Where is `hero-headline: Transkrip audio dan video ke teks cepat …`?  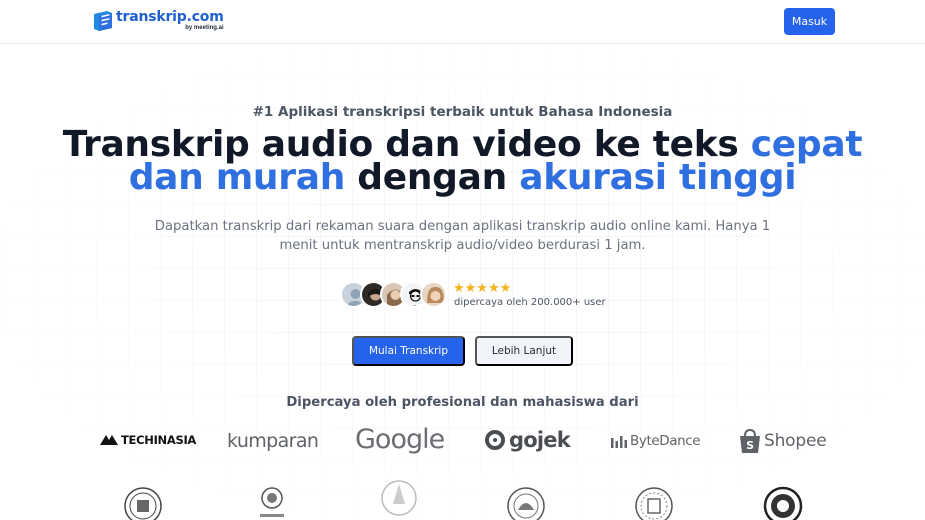
hero-headline: Transkrip audio dan video ke teks cepat … is located at coordinates (462, 161).